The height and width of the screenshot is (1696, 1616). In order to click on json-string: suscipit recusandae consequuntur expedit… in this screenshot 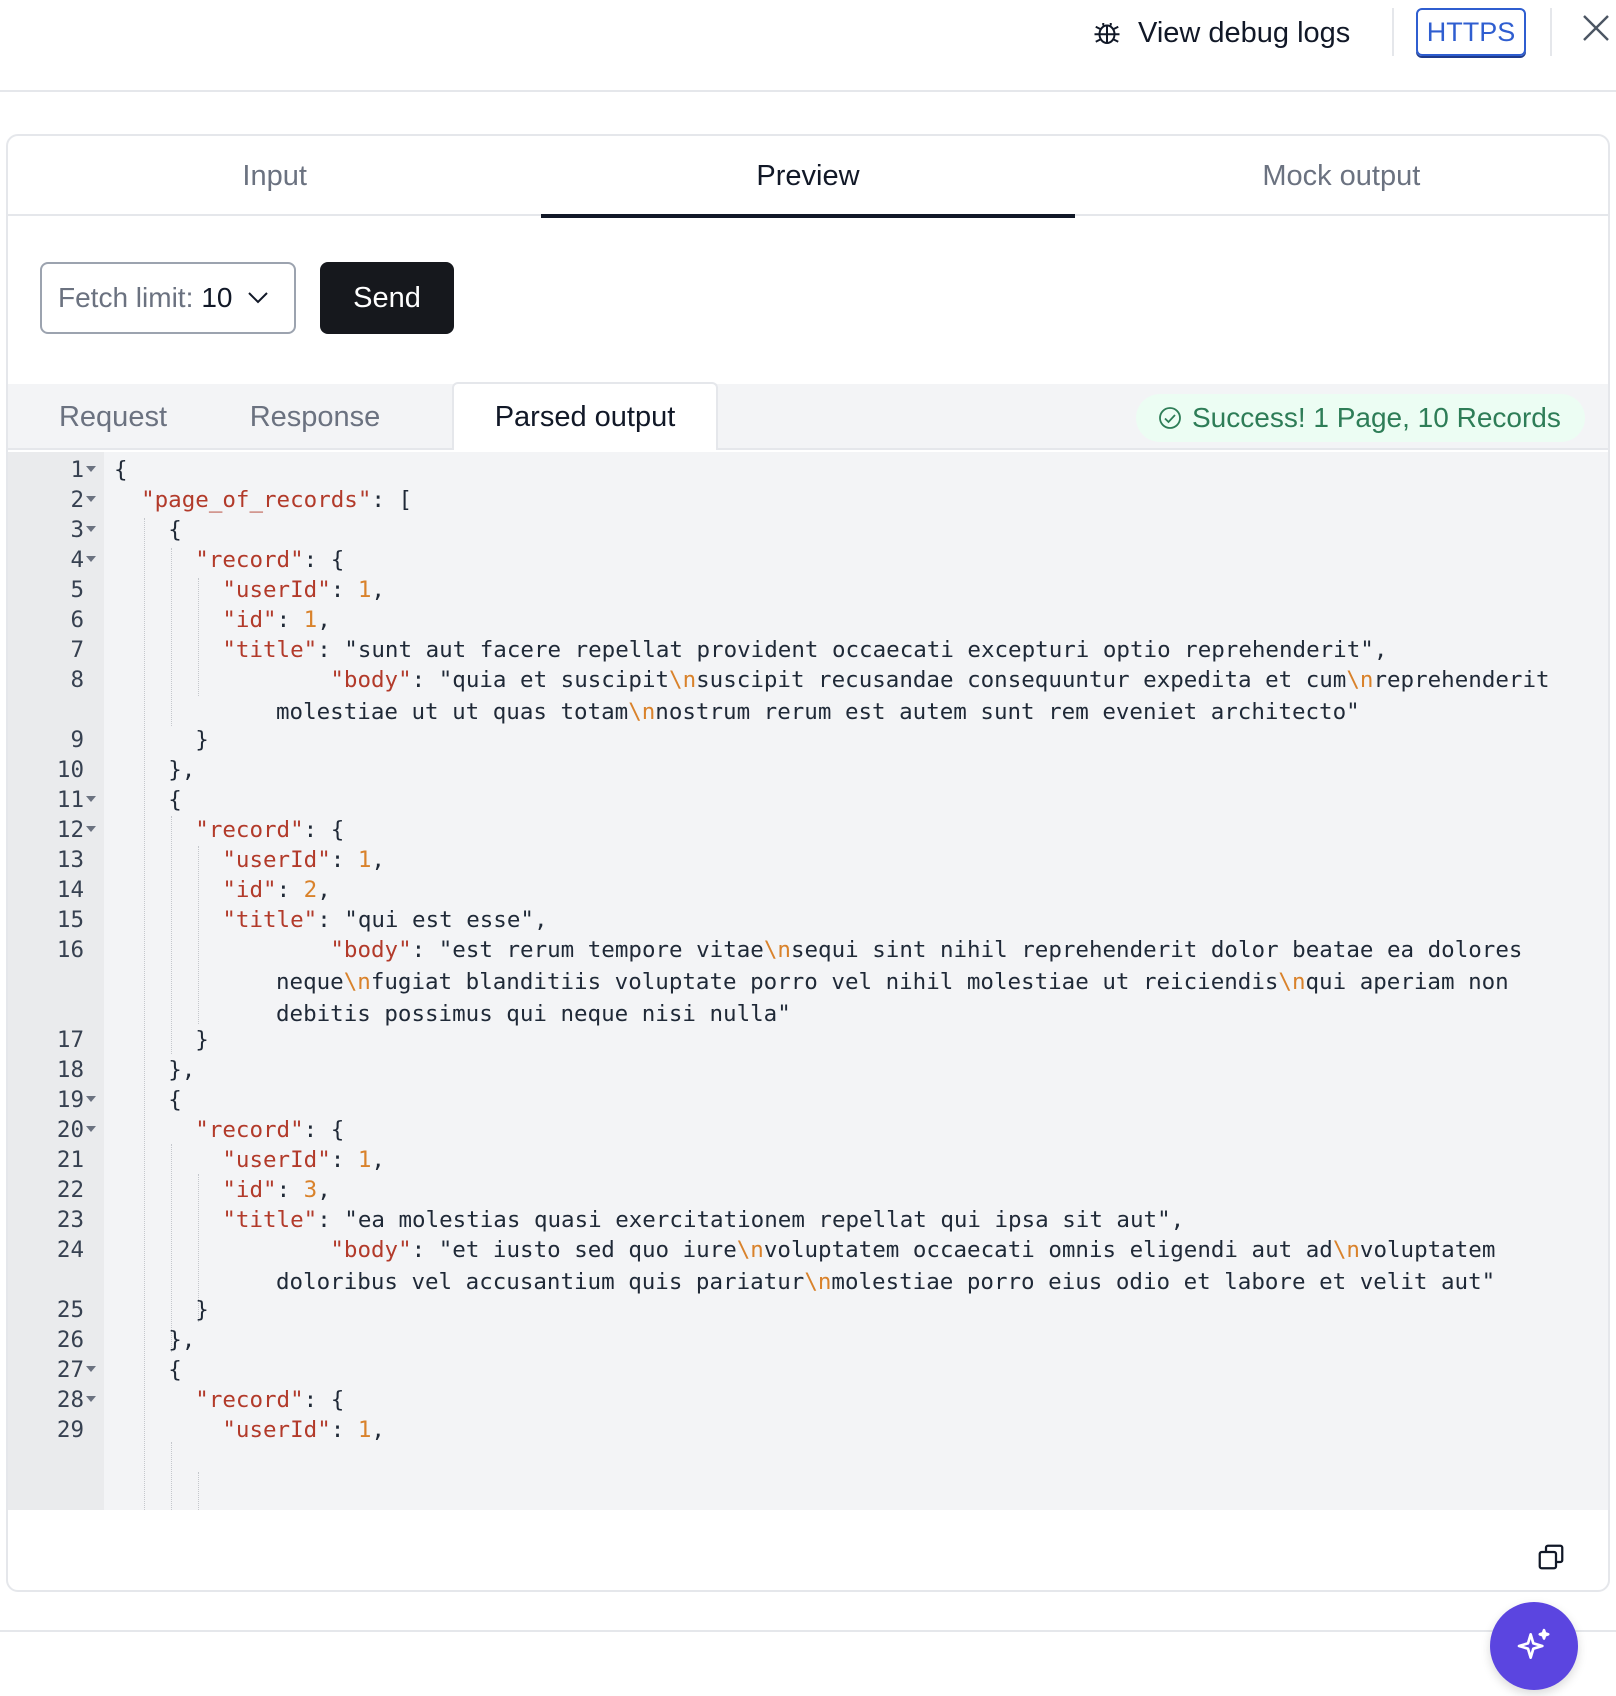, I will do `click(1021, 680)`.